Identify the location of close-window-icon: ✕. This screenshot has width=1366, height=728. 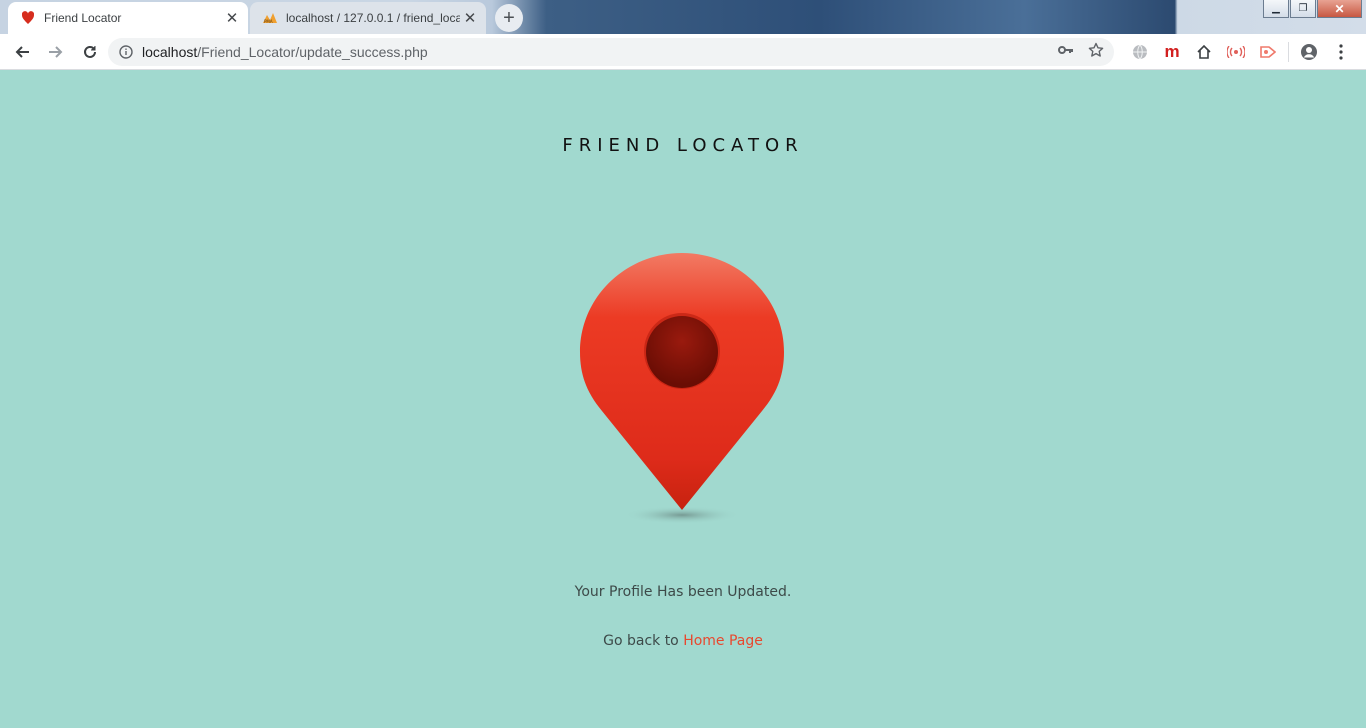
(1339, 9).